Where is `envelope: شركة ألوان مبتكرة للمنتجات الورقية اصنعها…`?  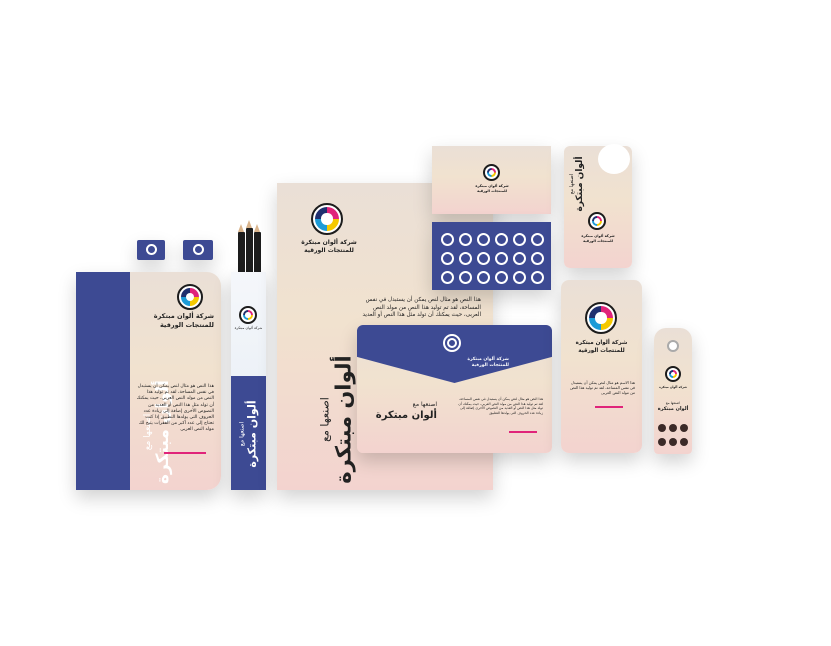
envelope: شركة ألوان مبتكرة للمنتجات الورقية اصنعها… is located at coordinates (454, 389).